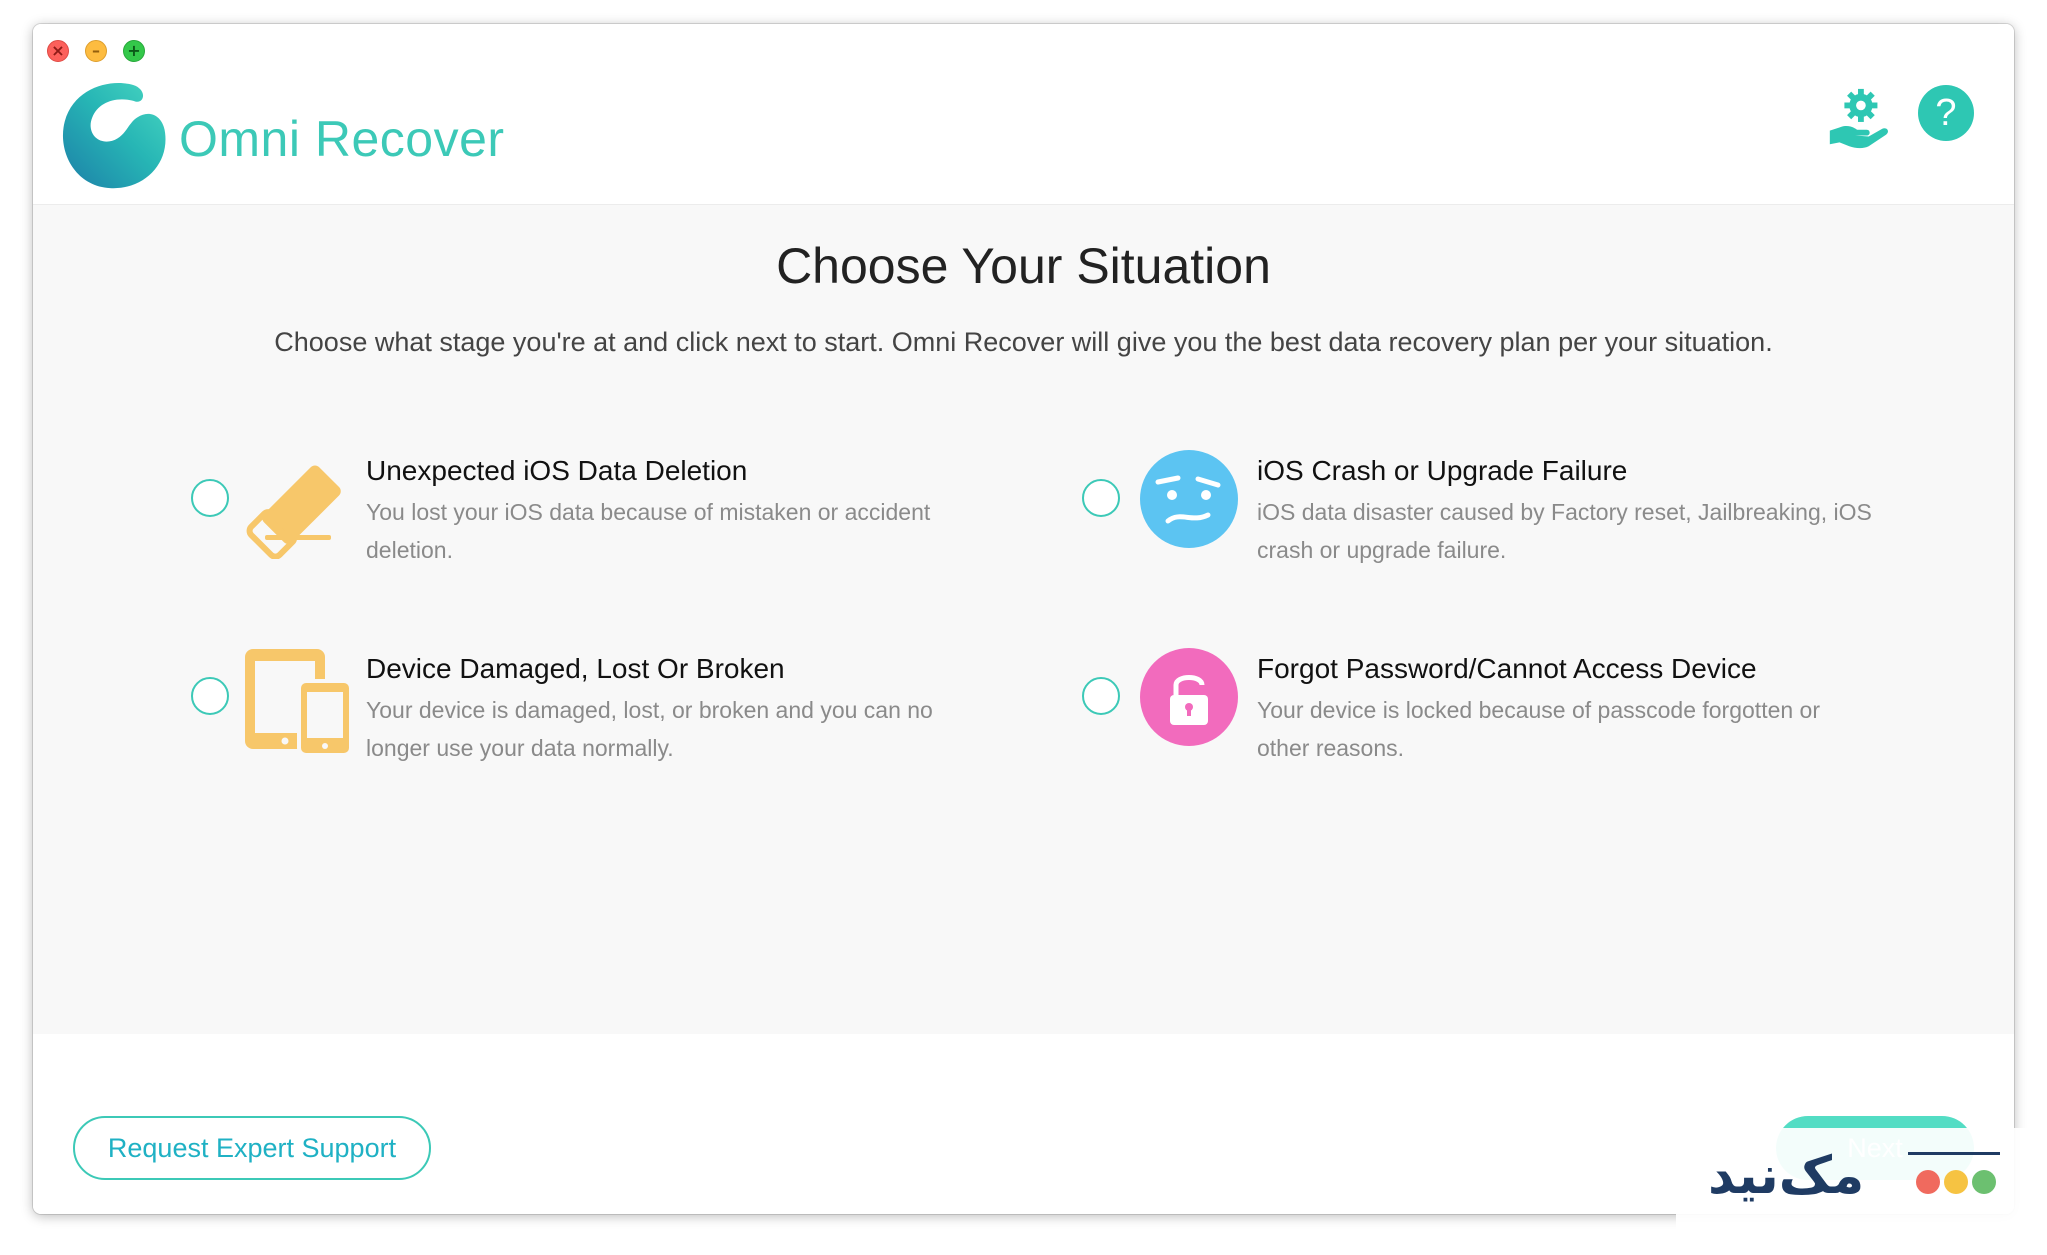 The width and height of the screenshot is (2047, 1255). Describe the element at coordinates (134, 51) in the screenshot. I see `maximize-icon: +` at that location.